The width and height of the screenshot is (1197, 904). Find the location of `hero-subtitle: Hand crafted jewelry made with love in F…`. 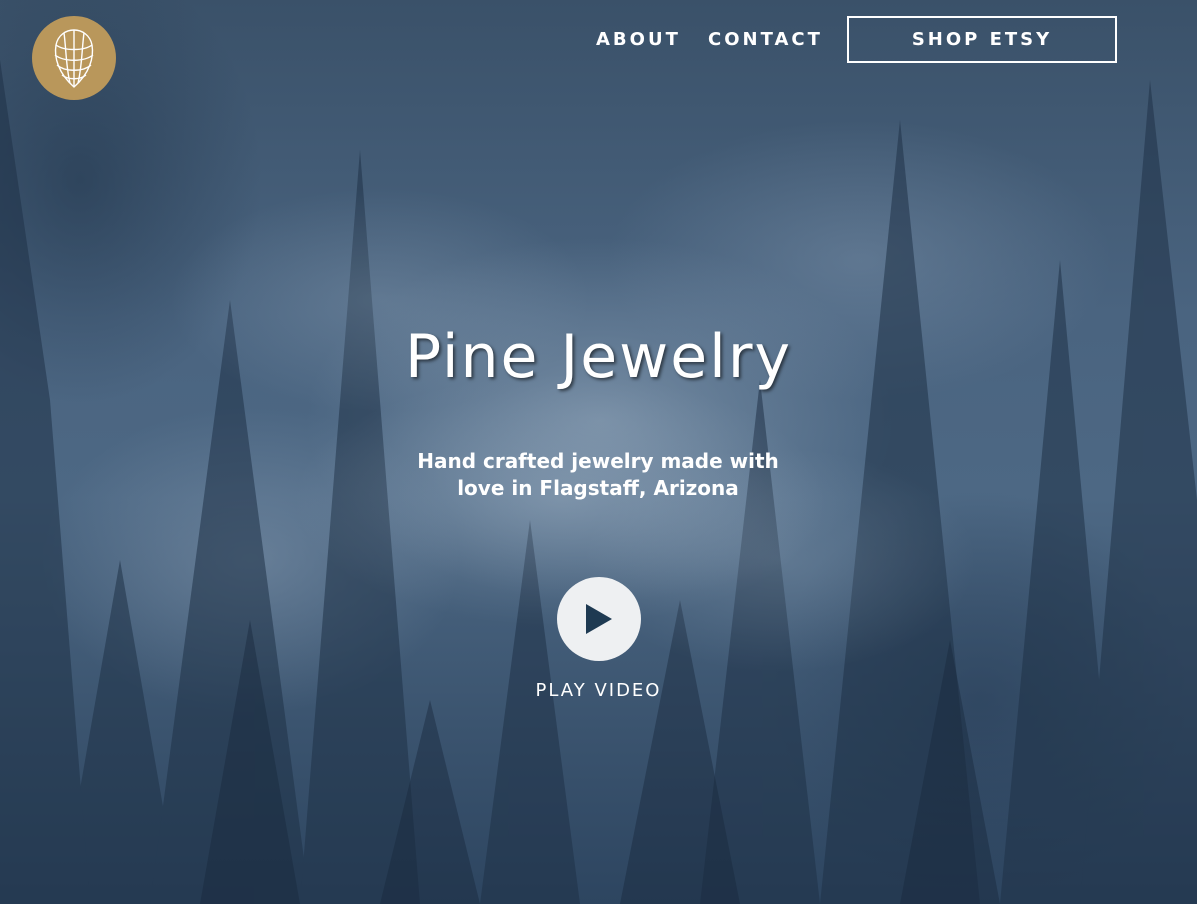

hero-subtitle: Hand crafted jewelry made with love in F… is located at coordinates (598, 474).